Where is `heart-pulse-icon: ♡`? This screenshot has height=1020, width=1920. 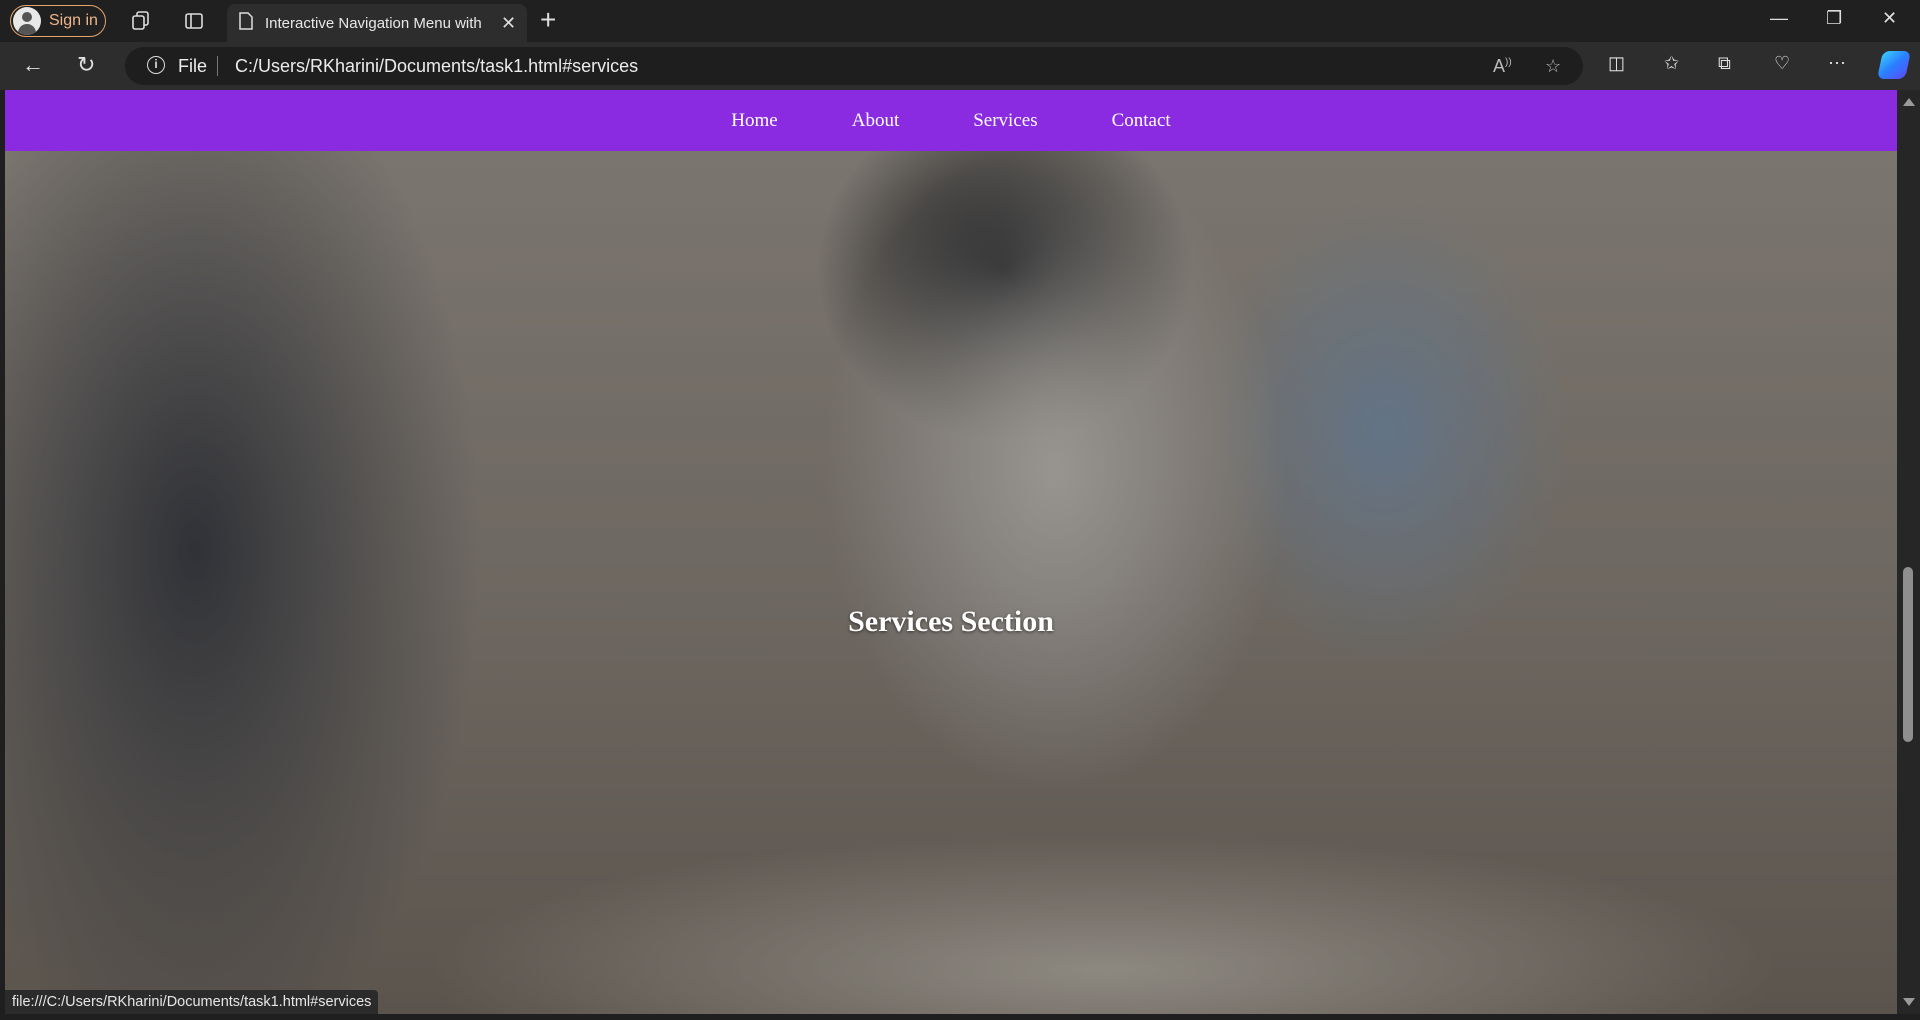 heart-pulse-icon: ♡ is located at coordinates (1782, 63).